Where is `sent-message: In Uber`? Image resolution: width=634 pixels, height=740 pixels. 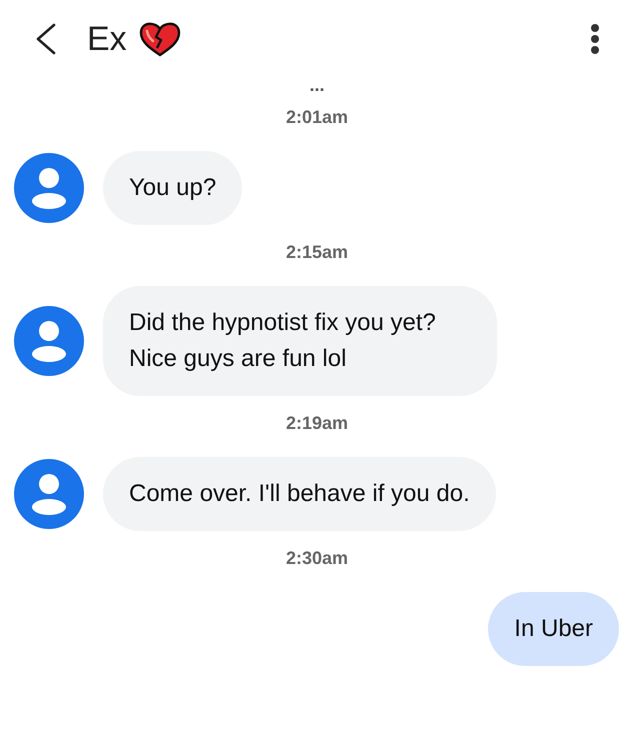
sent-message: In Uber is located at coordinates (553, 629).